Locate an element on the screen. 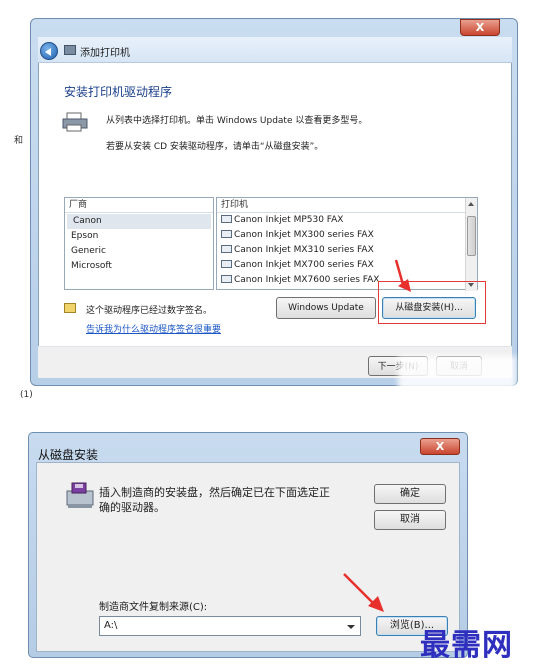 The height and width of the screenshot is (671, 535). scrollbar-thumb is located at coordinates (471, 236).